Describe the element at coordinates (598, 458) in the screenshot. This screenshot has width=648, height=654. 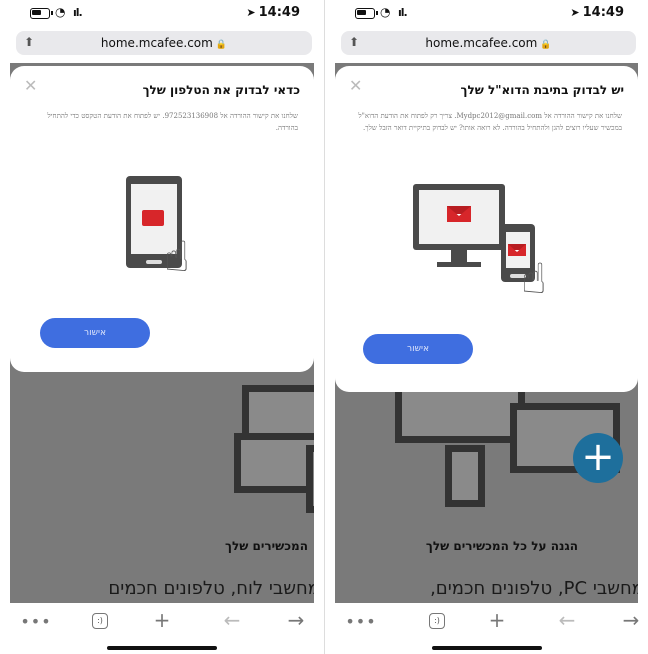
I see `bg-plus-icon: +` at that location.